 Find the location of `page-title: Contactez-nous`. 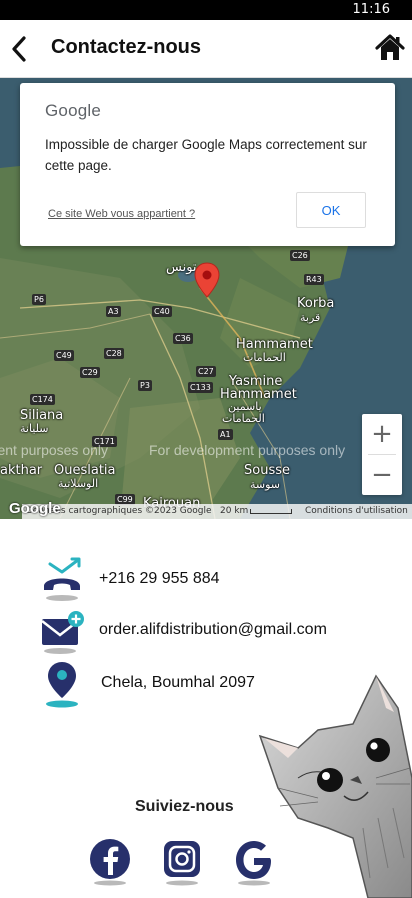

page-title: Contactez-nous is located at coordinates (126, 47).